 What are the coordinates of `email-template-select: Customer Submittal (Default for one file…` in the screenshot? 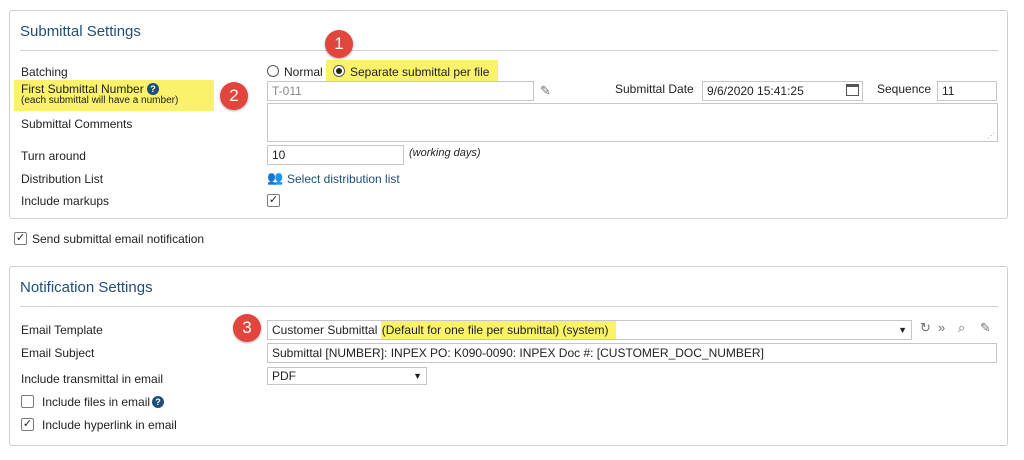 It's located at (589, 330).